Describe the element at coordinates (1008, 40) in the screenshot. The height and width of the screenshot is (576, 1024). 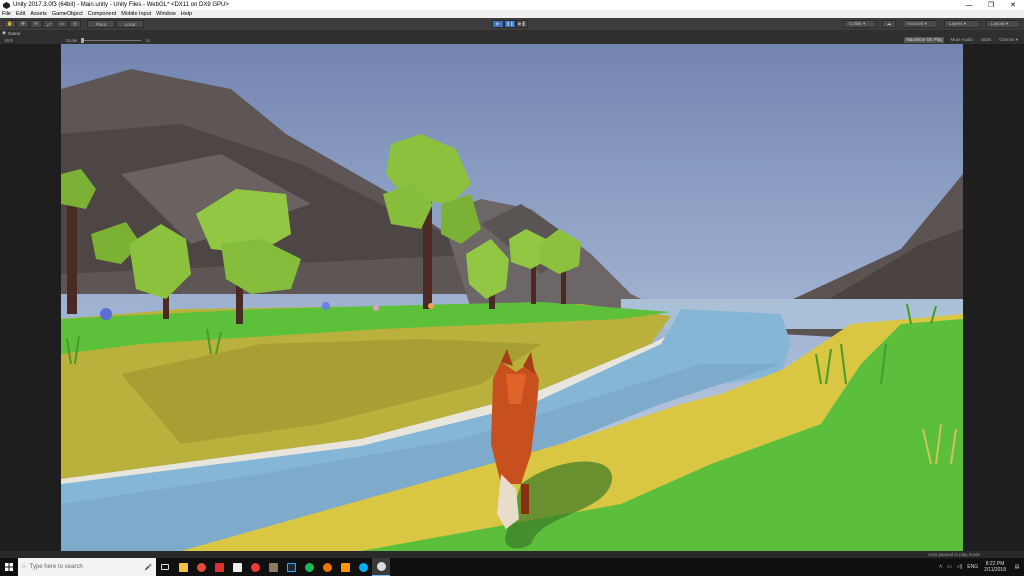
I see `gizmos-dropdown: Gizmos ▾` at that location.